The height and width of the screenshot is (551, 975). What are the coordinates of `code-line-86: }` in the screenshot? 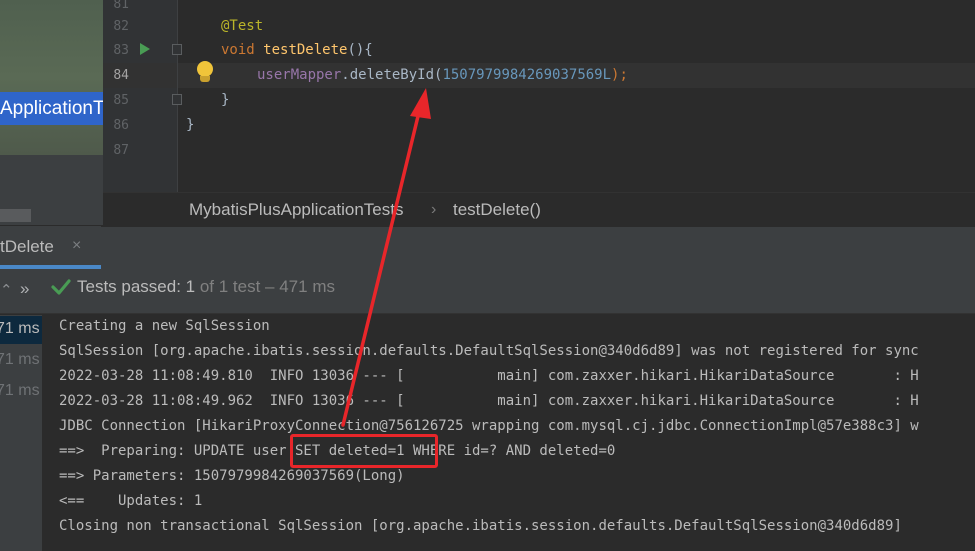 It's located at (190, 125).